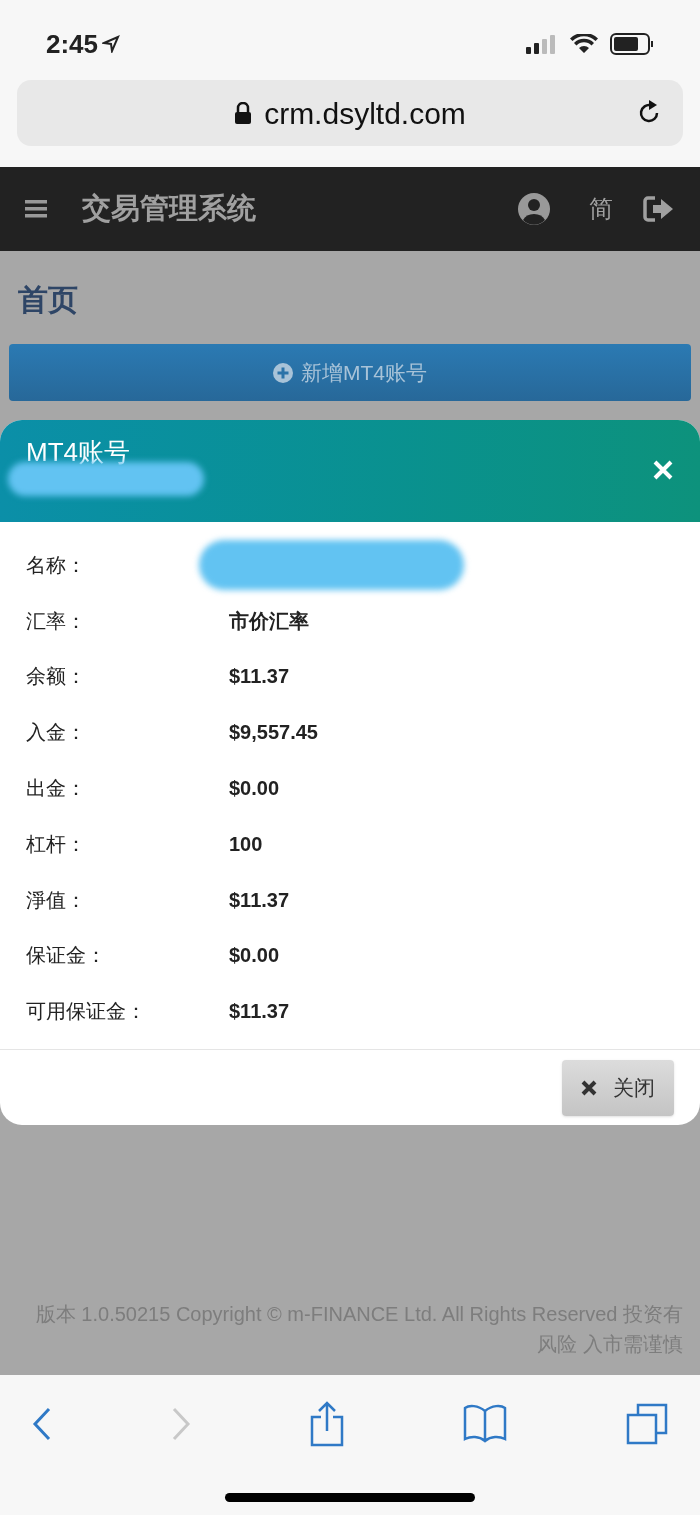  Describe the element at coordinates (56, 733) in the screenshot. I see `field-label: 入金：` at that location.